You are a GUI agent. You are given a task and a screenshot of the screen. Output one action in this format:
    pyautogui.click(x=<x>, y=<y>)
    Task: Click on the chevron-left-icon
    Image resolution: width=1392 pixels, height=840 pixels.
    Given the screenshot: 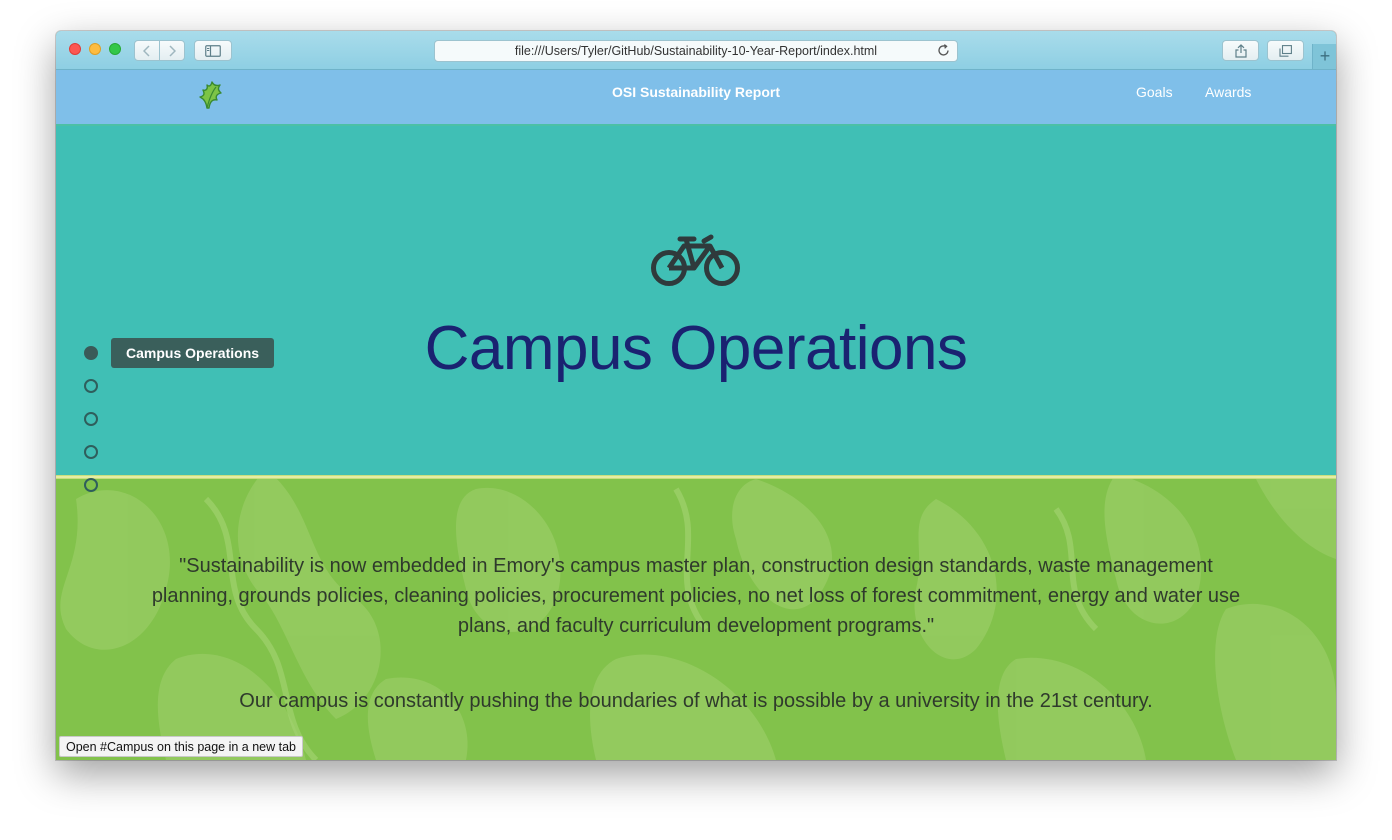 What is the action you would take?
    pyautogui.click(x=146, y=50)
    